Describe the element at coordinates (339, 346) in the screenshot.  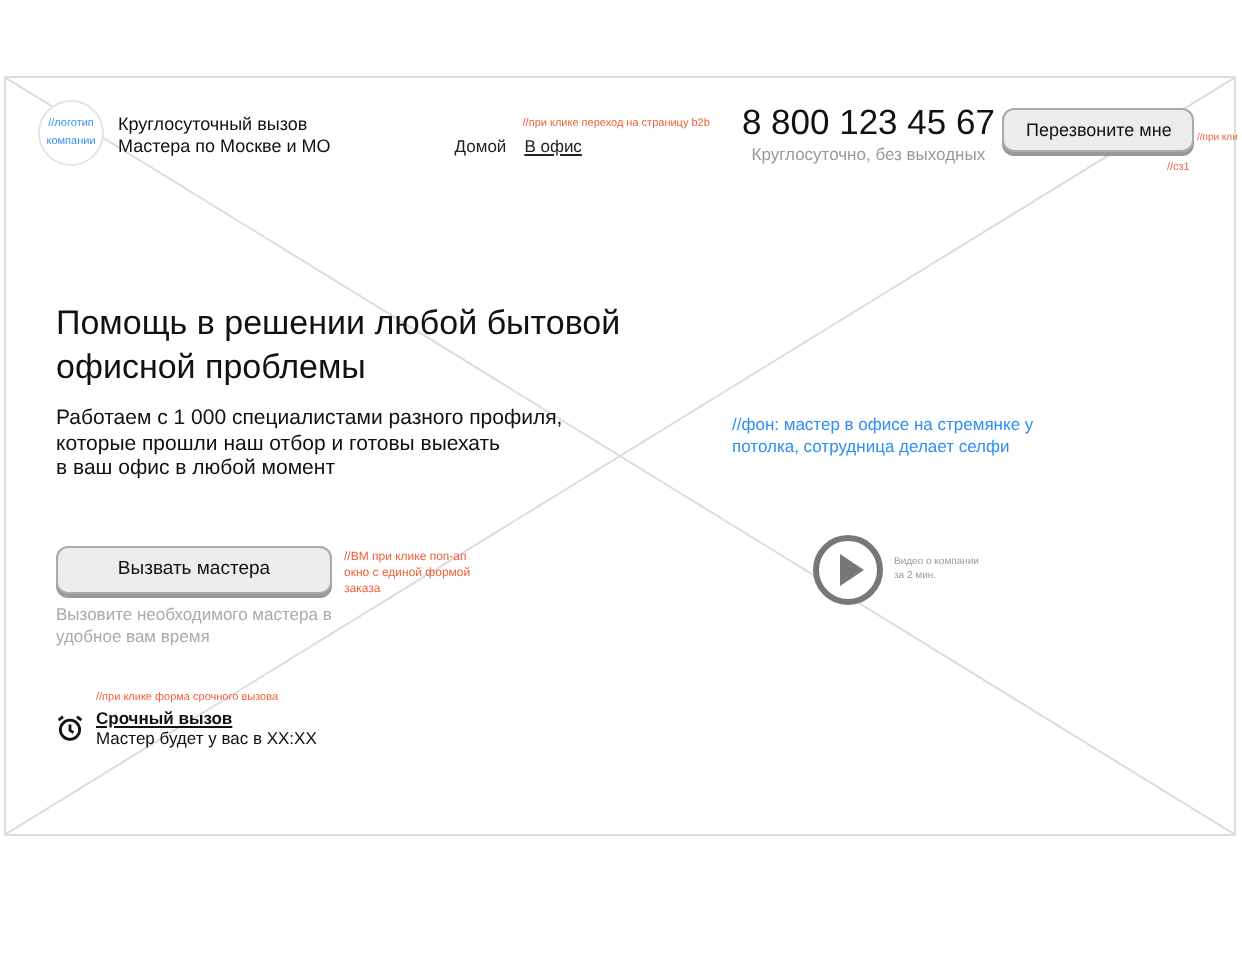
I see `hero-title: Помощь в решении любой бытовой офисной проблемы` at that location.